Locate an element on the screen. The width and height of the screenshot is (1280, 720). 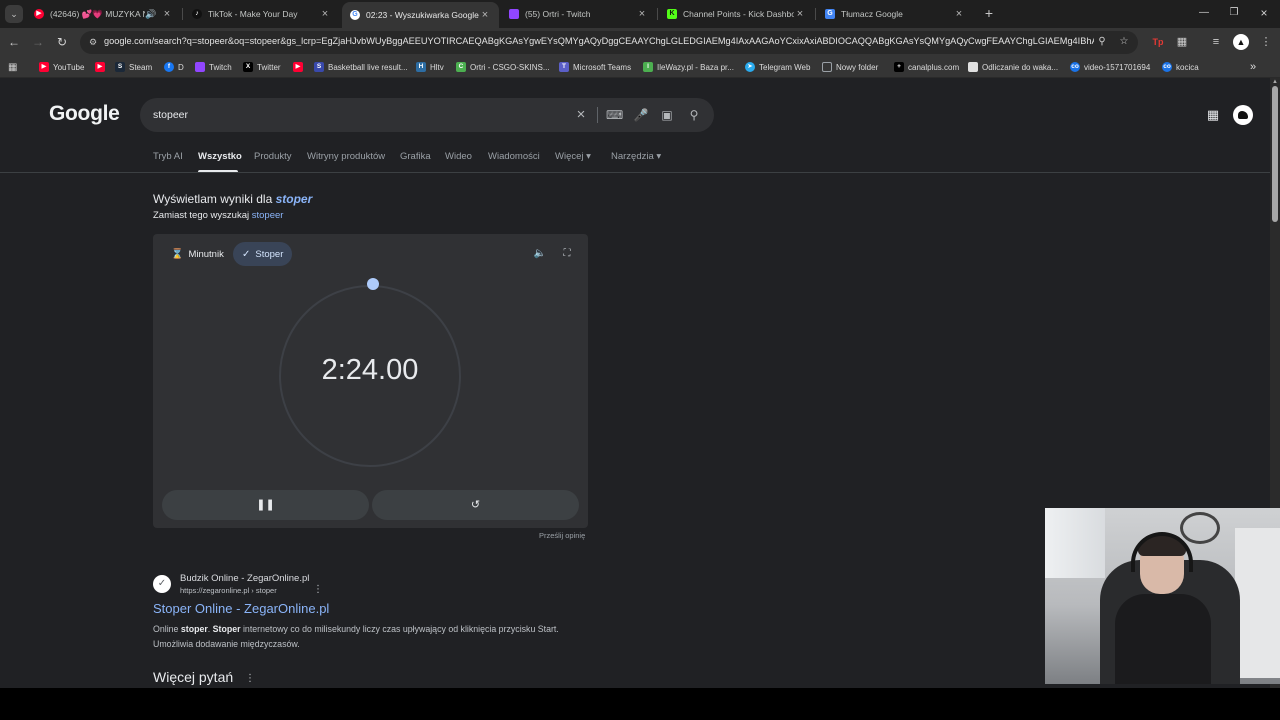
tab-tiktok: ♪ TikTok - Make Your Day × is located at coordinates (261, 14).